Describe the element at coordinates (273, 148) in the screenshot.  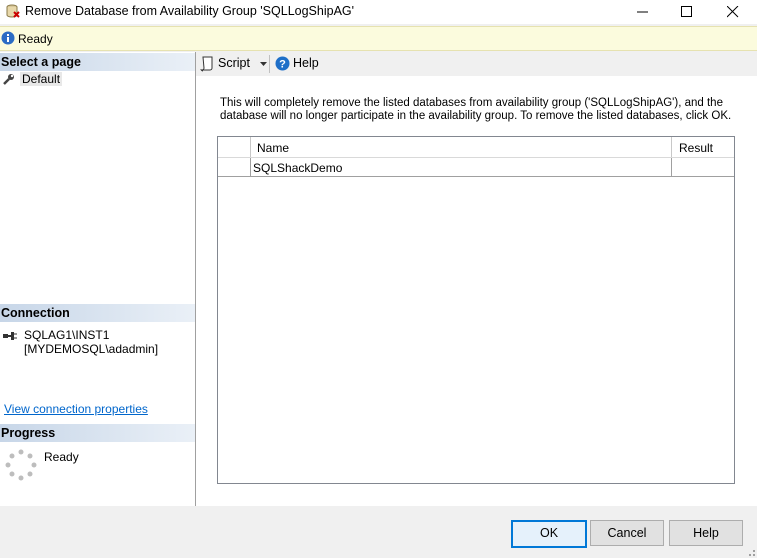
I see `column-header-name: Name` at that location.